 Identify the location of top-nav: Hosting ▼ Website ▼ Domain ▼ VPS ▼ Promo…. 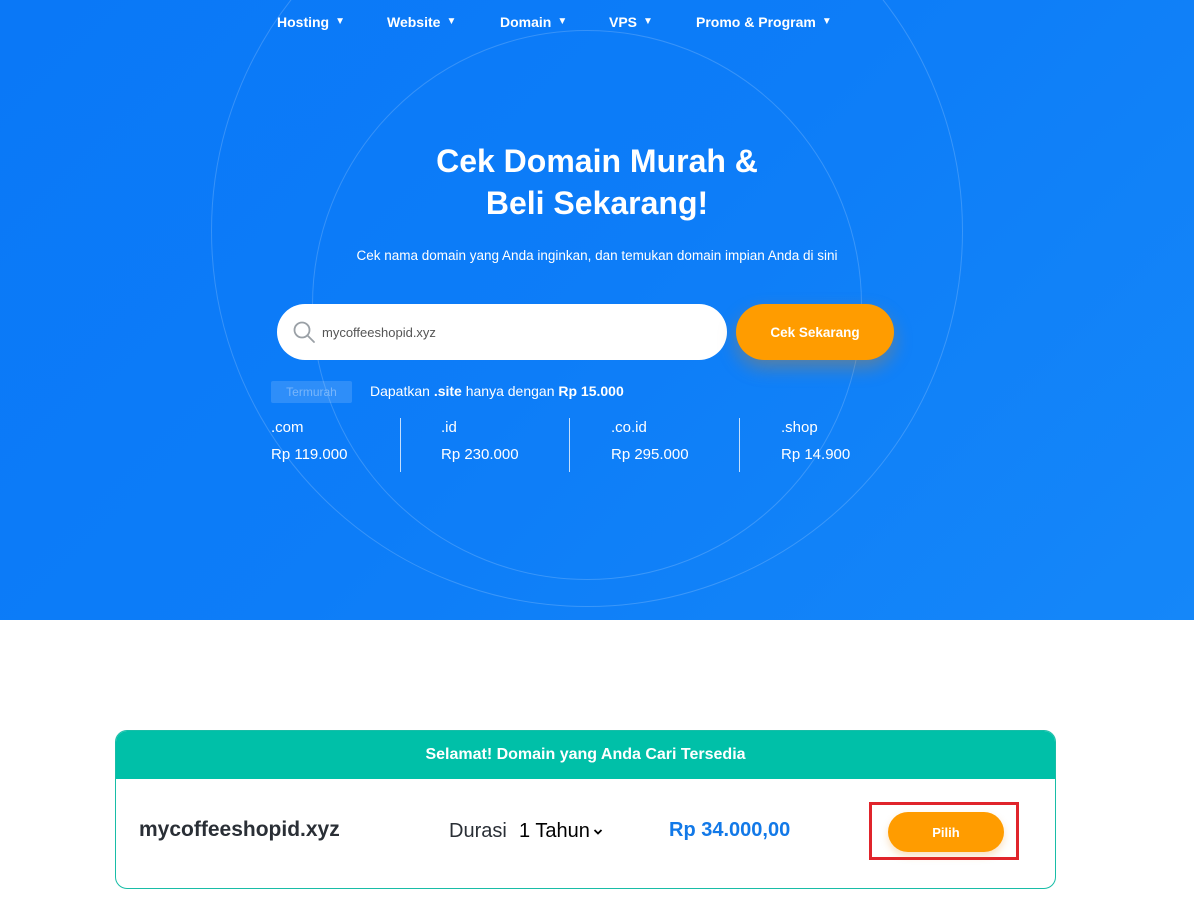
(597, 24).